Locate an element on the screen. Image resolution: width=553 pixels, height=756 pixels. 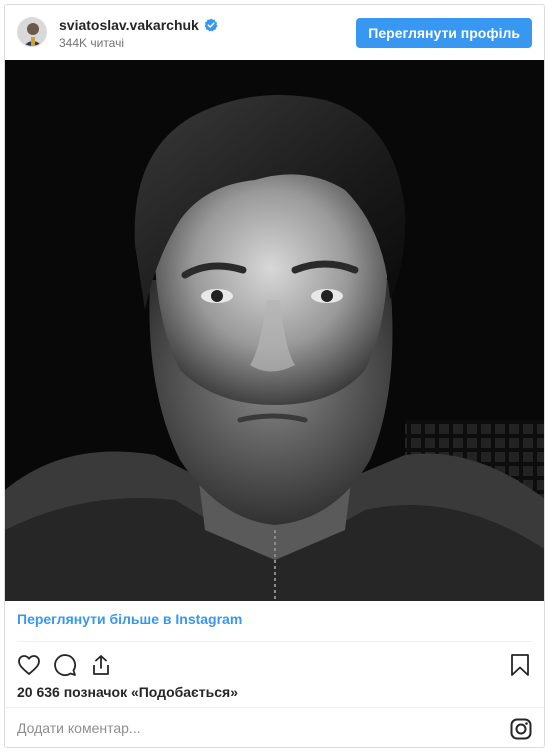
share-button is located at coordinates (101, 665).